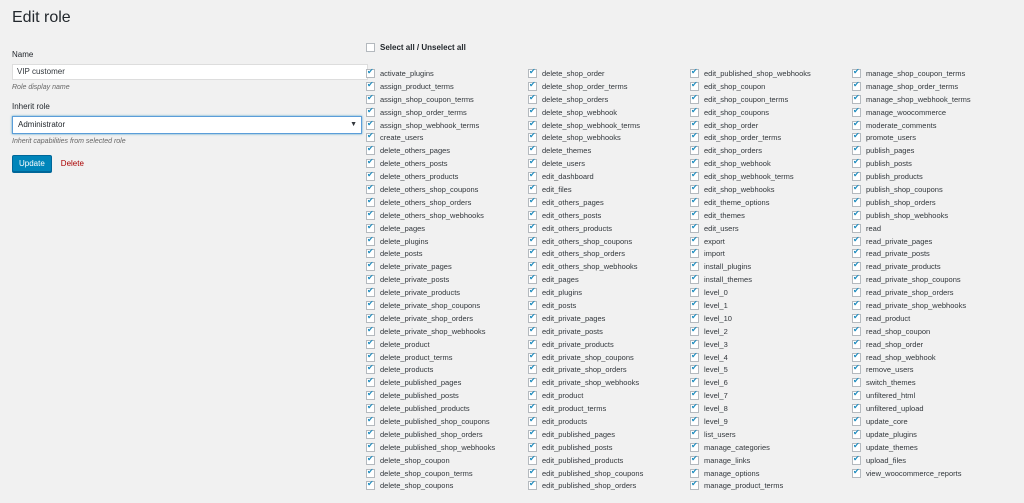  I want to click on capability-item: edit_shop_webhooks, so click(771, 189).